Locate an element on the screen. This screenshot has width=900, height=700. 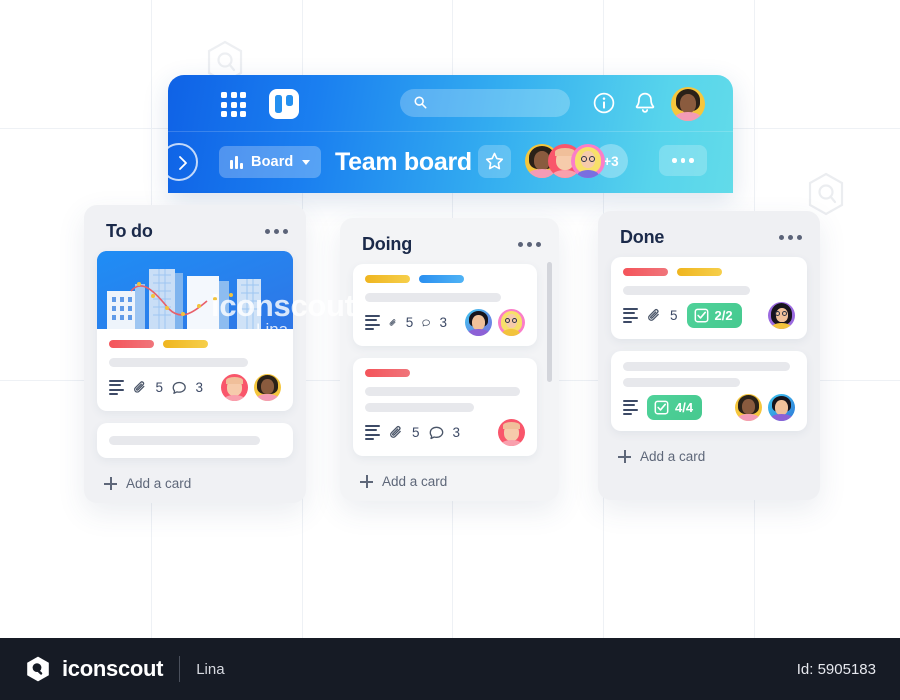
column-title: To do is located at coordinates (129, 231).